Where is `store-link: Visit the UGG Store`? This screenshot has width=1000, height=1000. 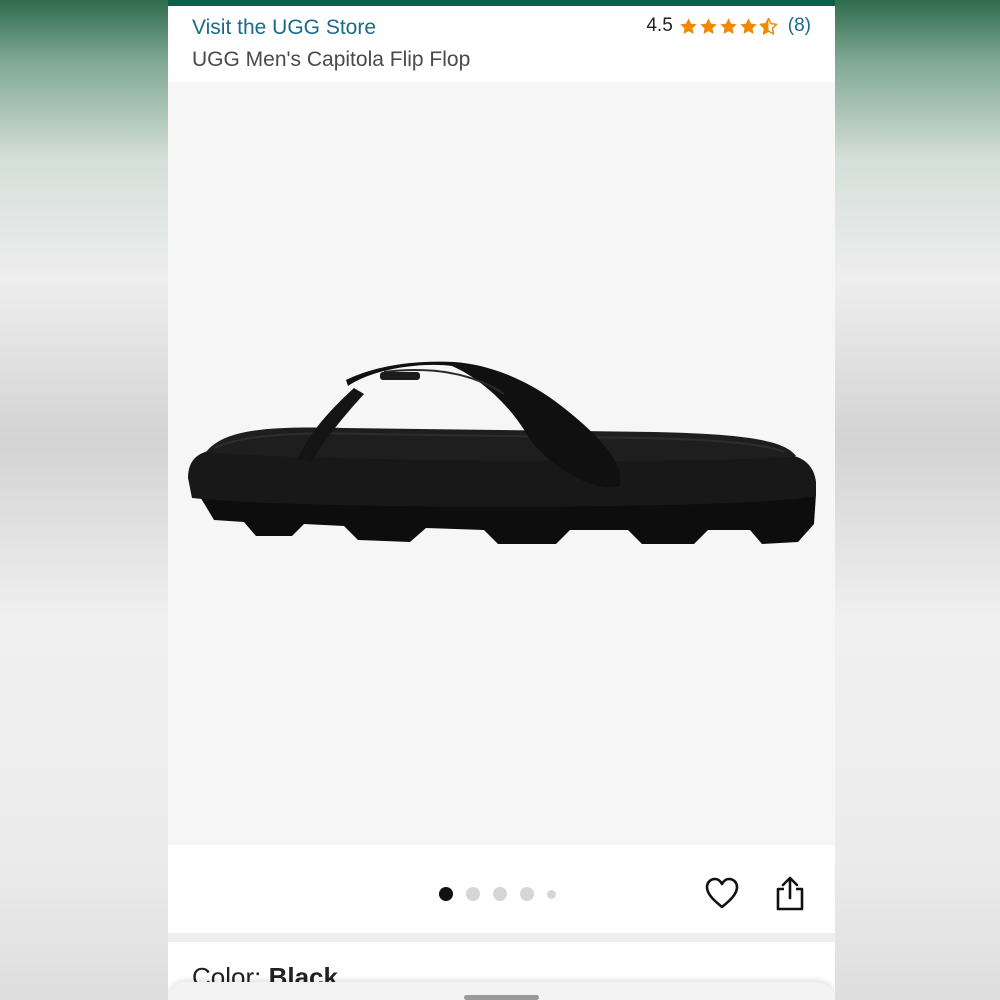 store-link: Visit the UGG Store is located at coordinates (284, 28).